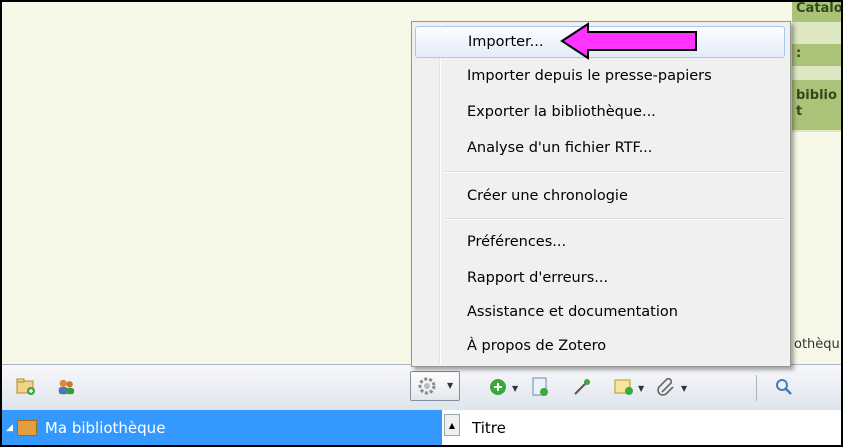 Image resolution: width=843 pixels, height=447 pixels. I want to click on menu-item-support-docs: Assistance et documentation, so click(600, 312).